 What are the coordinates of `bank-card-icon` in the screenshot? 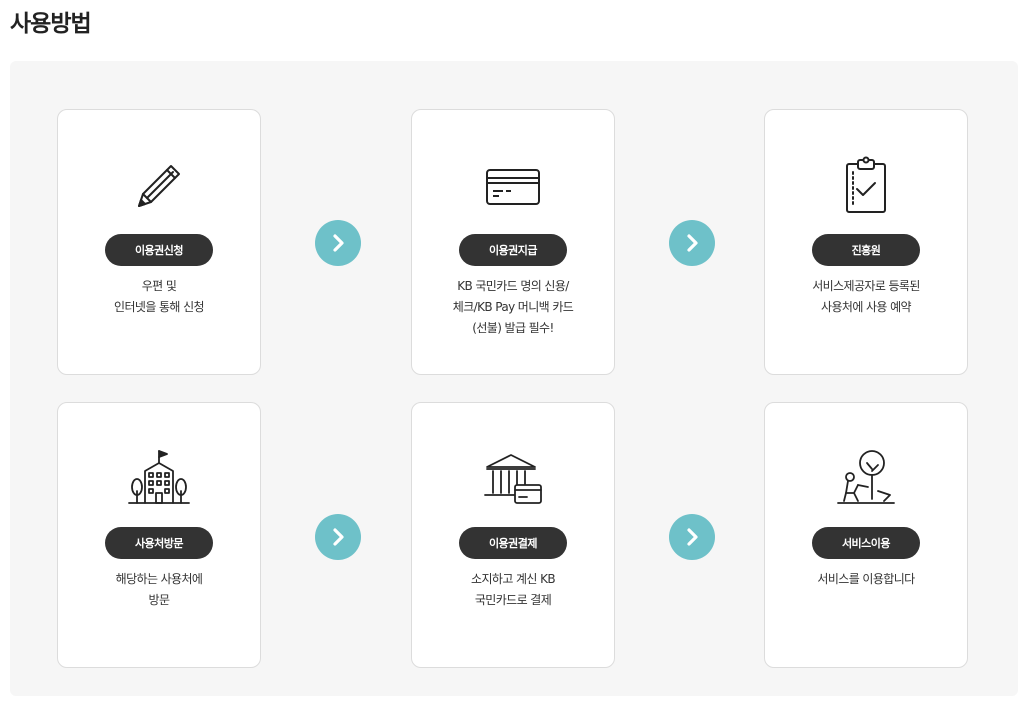 It's located at (513, 479).